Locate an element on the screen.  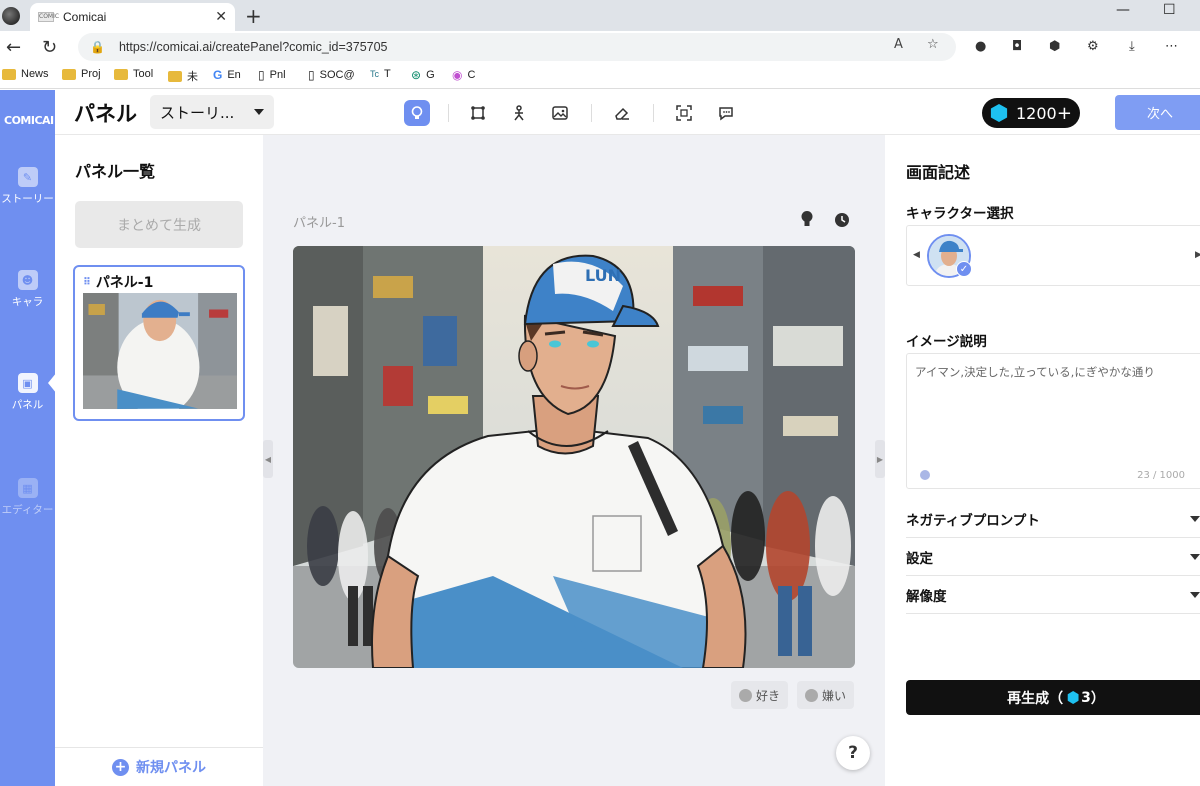
frame-transform-icon is located at coordinates (478, 113).